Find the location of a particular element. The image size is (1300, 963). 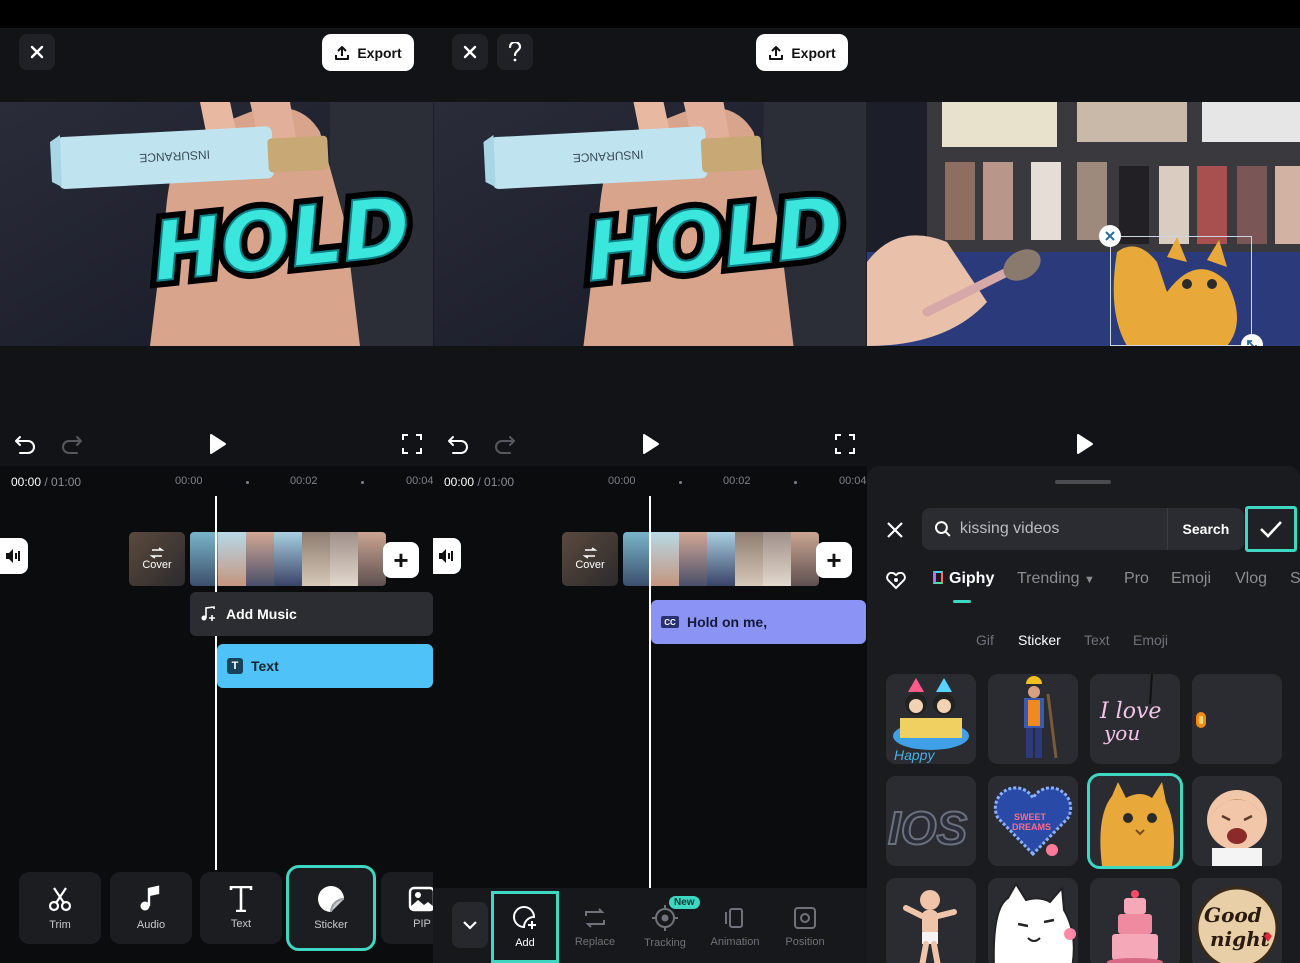

tool-add: Add is located at coordinates (525, 927).